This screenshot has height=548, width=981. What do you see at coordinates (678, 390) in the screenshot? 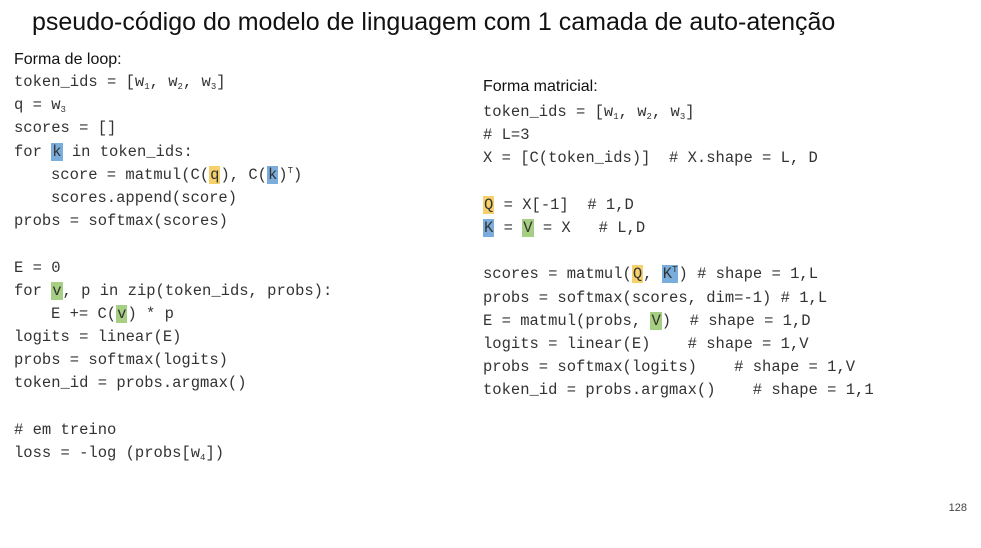
I see `code-line: token_id = probs.argmax() # shape = 1,1` at bounding box center [678, 390].